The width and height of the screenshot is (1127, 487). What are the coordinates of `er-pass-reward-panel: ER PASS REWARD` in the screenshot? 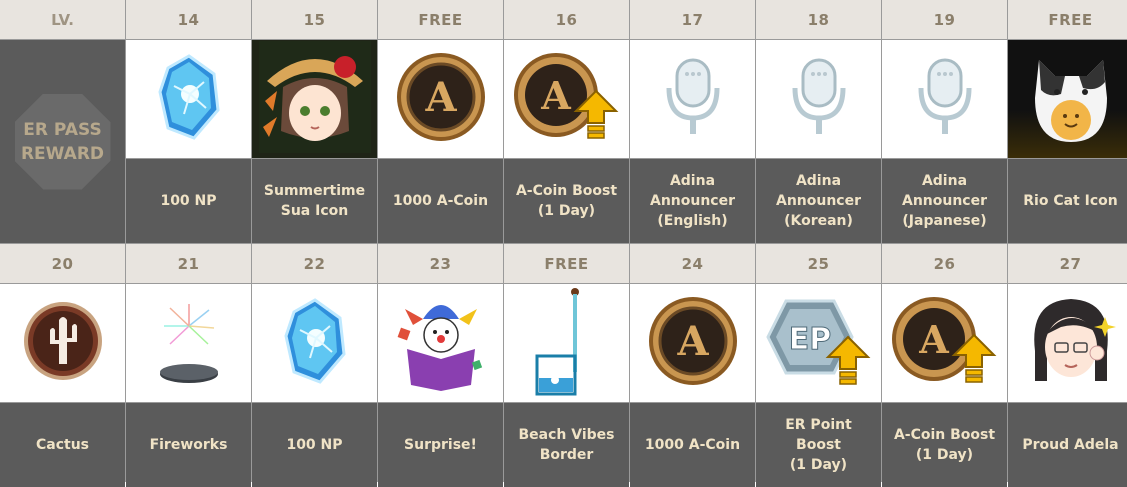 It's located at (62, 141).